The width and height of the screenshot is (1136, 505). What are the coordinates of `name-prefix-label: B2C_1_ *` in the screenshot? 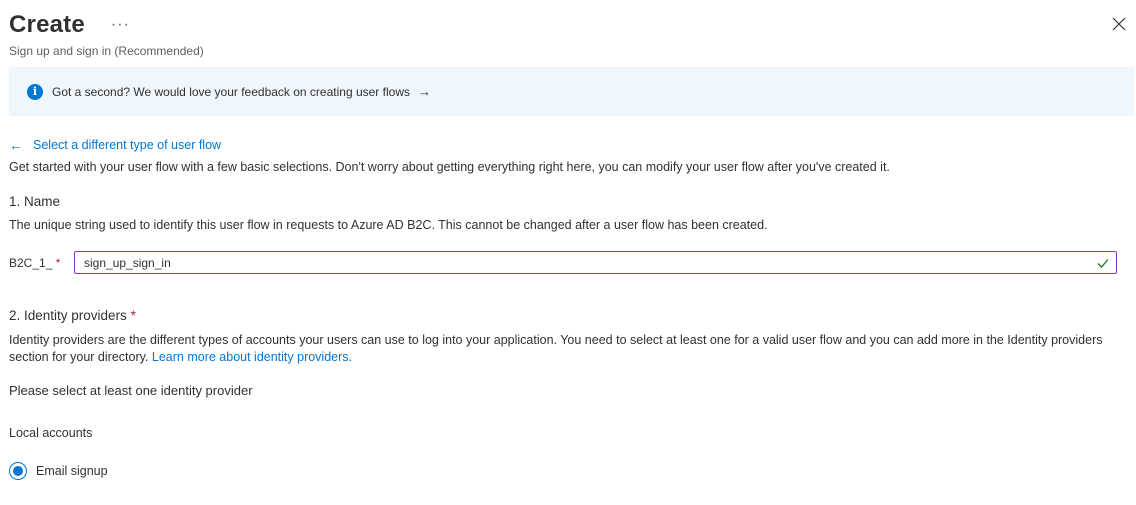 It's located at (41, 263).